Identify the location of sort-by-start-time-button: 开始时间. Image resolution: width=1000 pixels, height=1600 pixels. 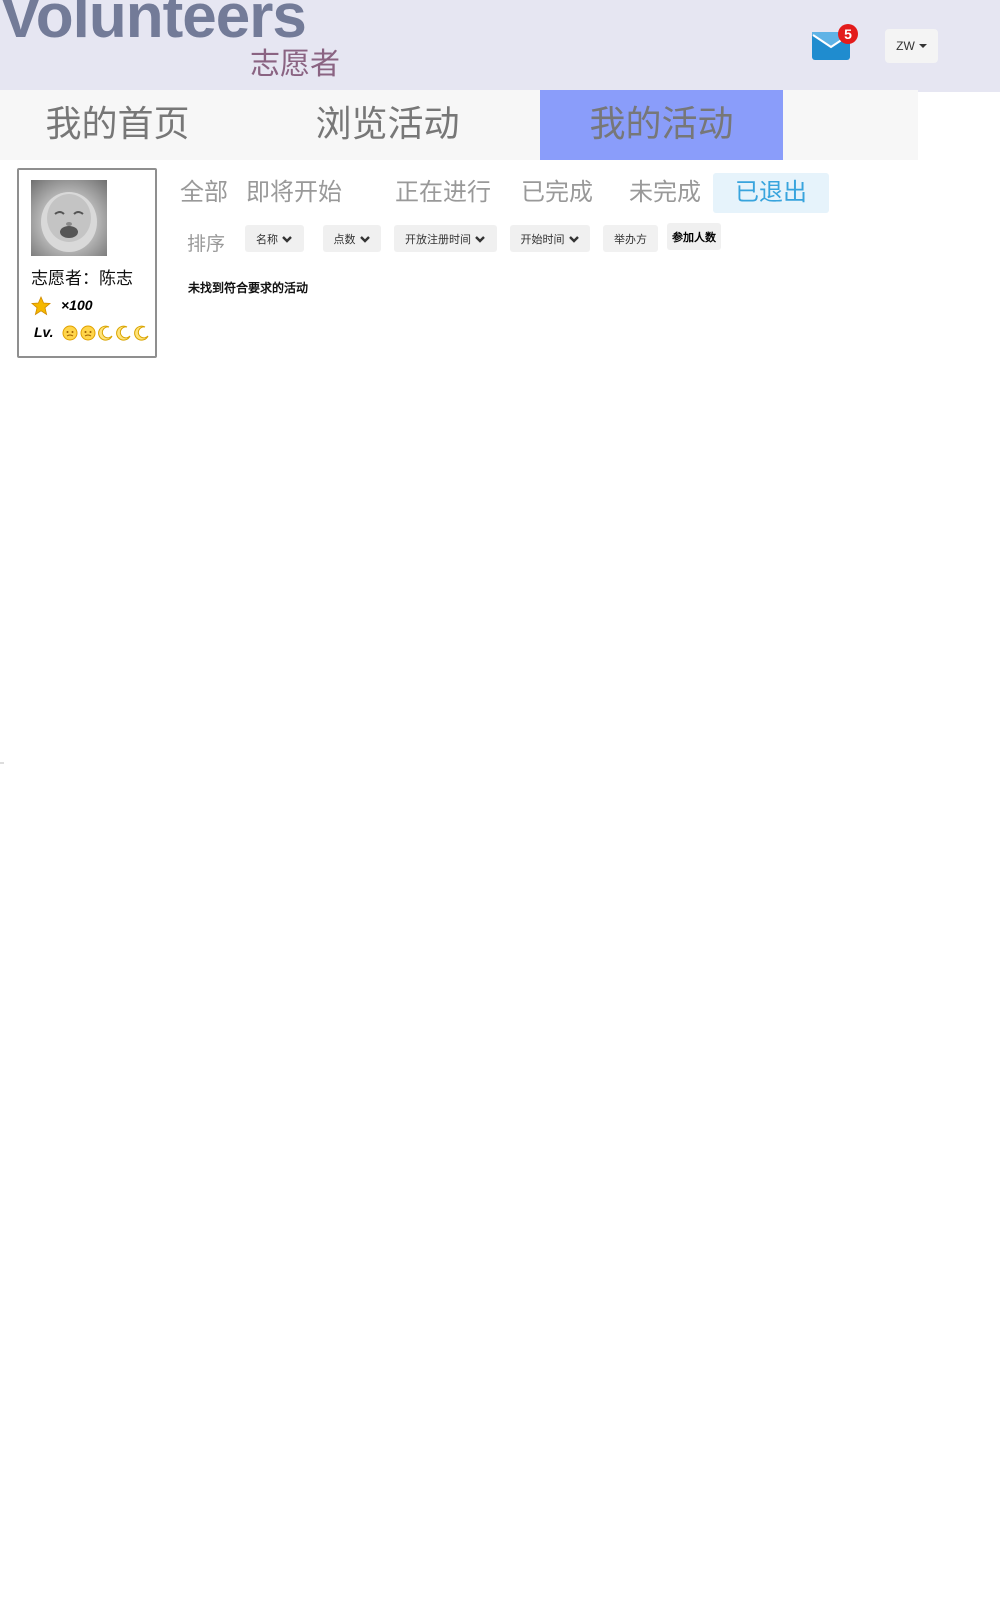
(550, 238).